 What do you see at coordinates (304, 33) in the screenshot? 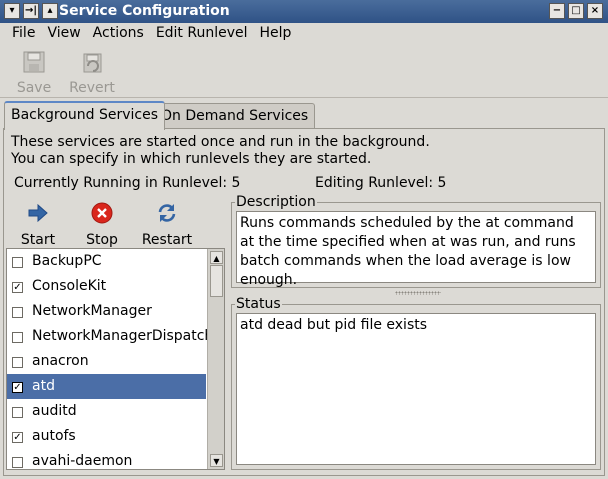
I see `menu-bar: File View Actions Edit Runlevel Help` at bounding box center [304, 33].